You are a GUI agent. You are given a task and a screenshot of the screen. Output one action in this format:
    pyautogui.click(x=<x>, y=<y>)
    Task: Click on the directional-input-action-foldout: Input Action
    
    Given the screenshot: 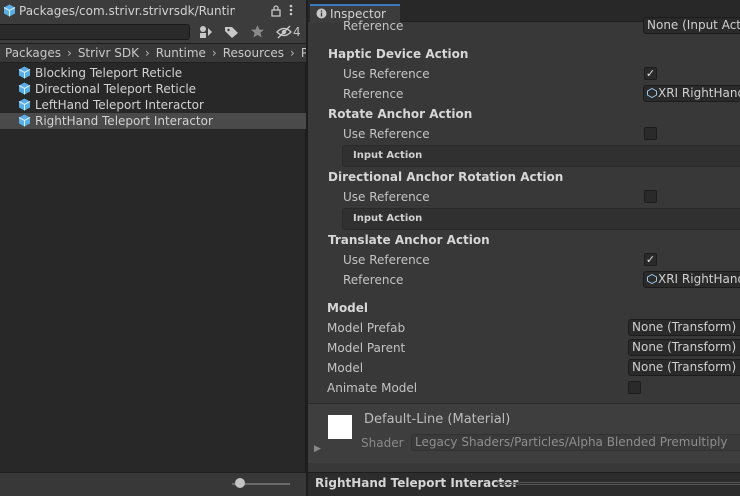 What is the action you would take?
    pyautogui.click(x=541, y=219)
    